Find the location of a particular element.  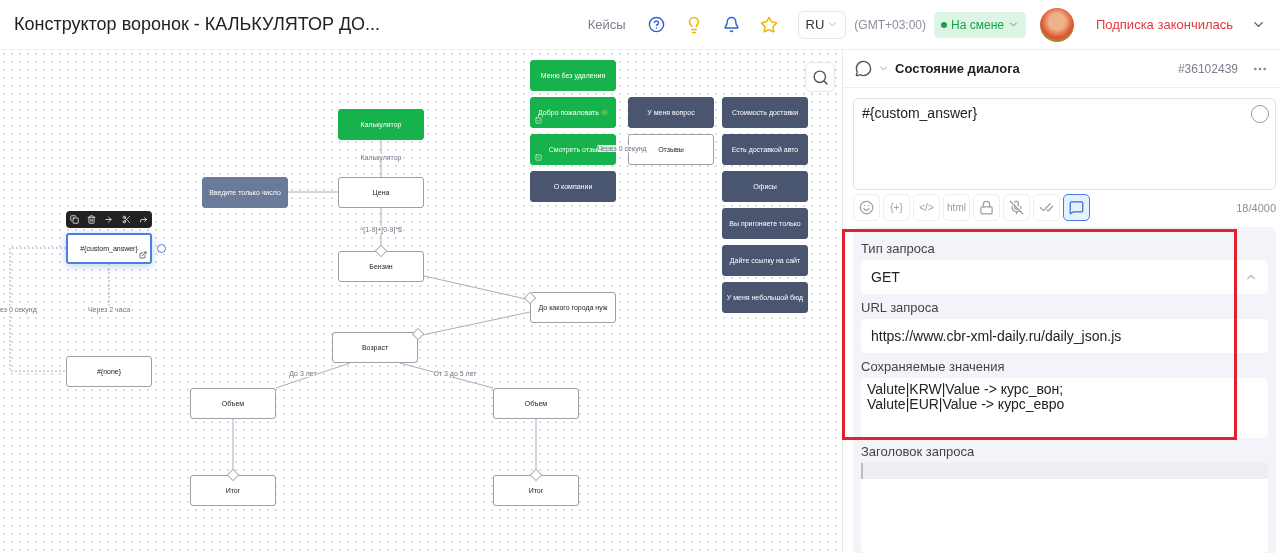

microphone-off-icon is located at coordinates (1016, 207).